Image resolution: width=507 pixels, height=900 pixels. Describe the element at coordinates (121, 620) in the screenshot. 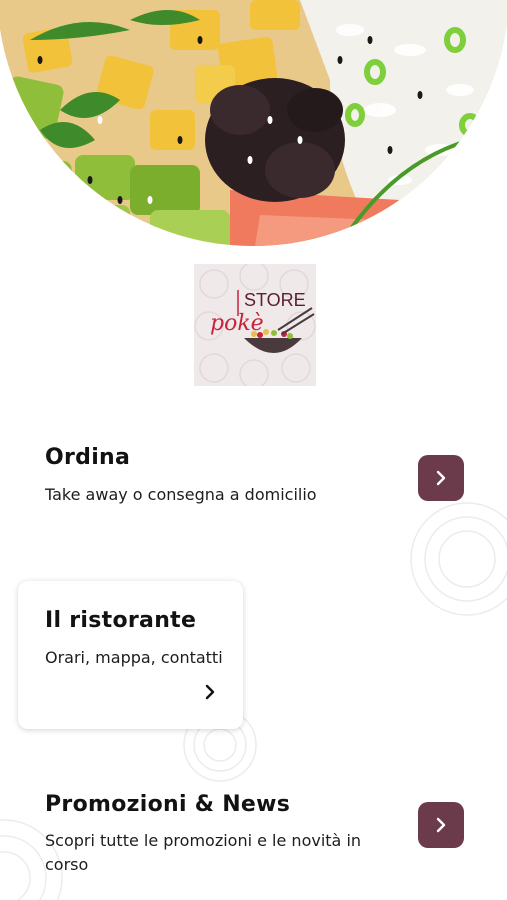

I see `ristorante-title: Il ristorante` at that location.